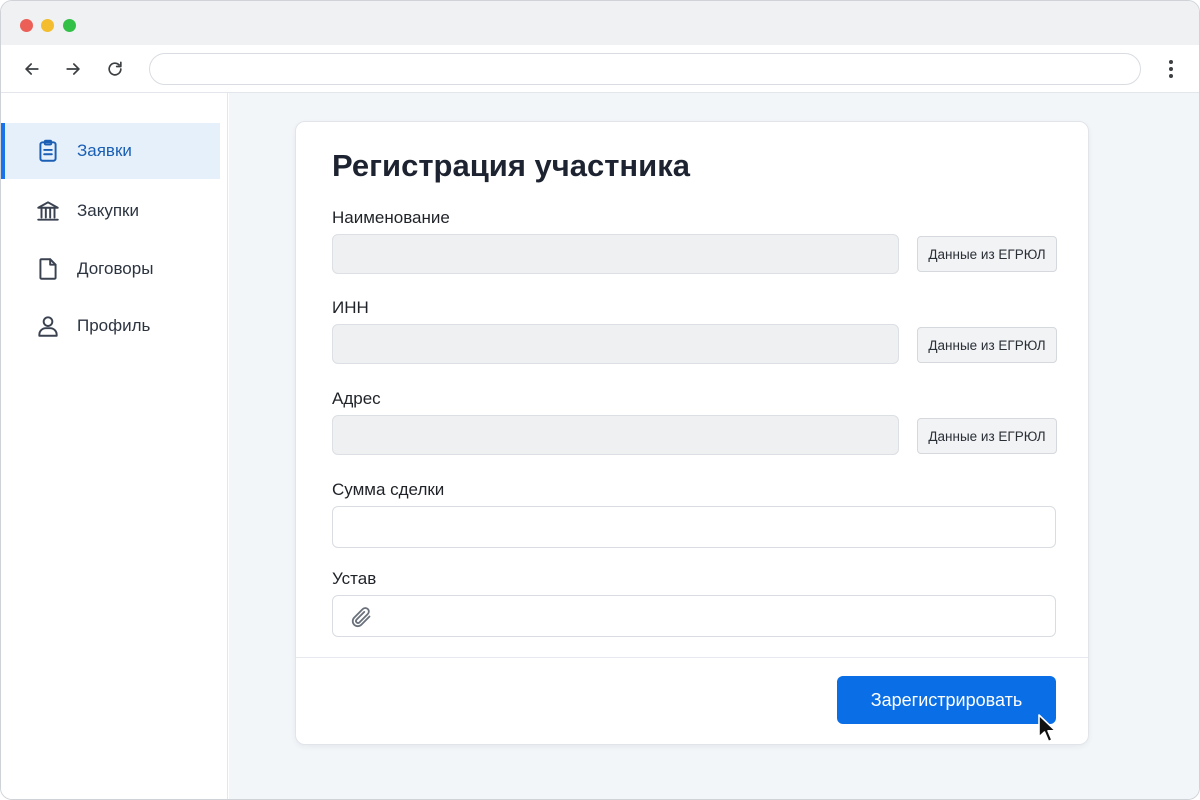 The height and width of the screenshot is (800, 1200). Describe the element at coordinates (391, 217) in the screenshot. I see `name-field-label: Наименование` at that location.